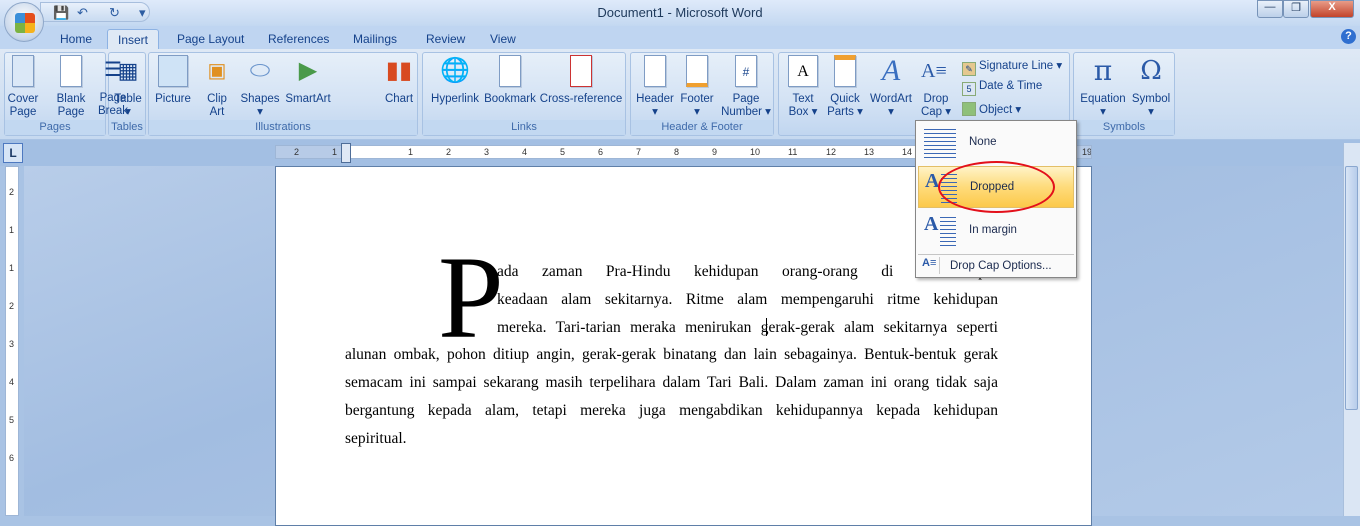 This screenshot has width=1360, height=526. I want to click on scrollbar-thumb, so click(1351, 288).